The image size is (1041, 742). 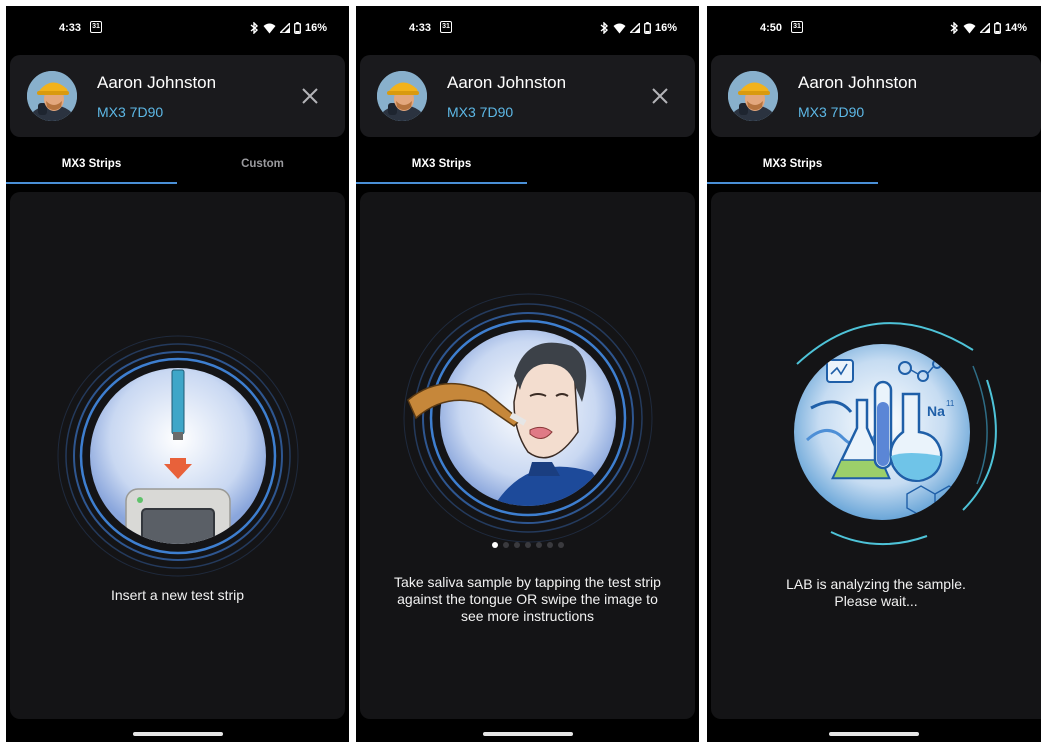 I want to click on tab-bar: MX3 Strips Custom, so click(x=177, y=166).